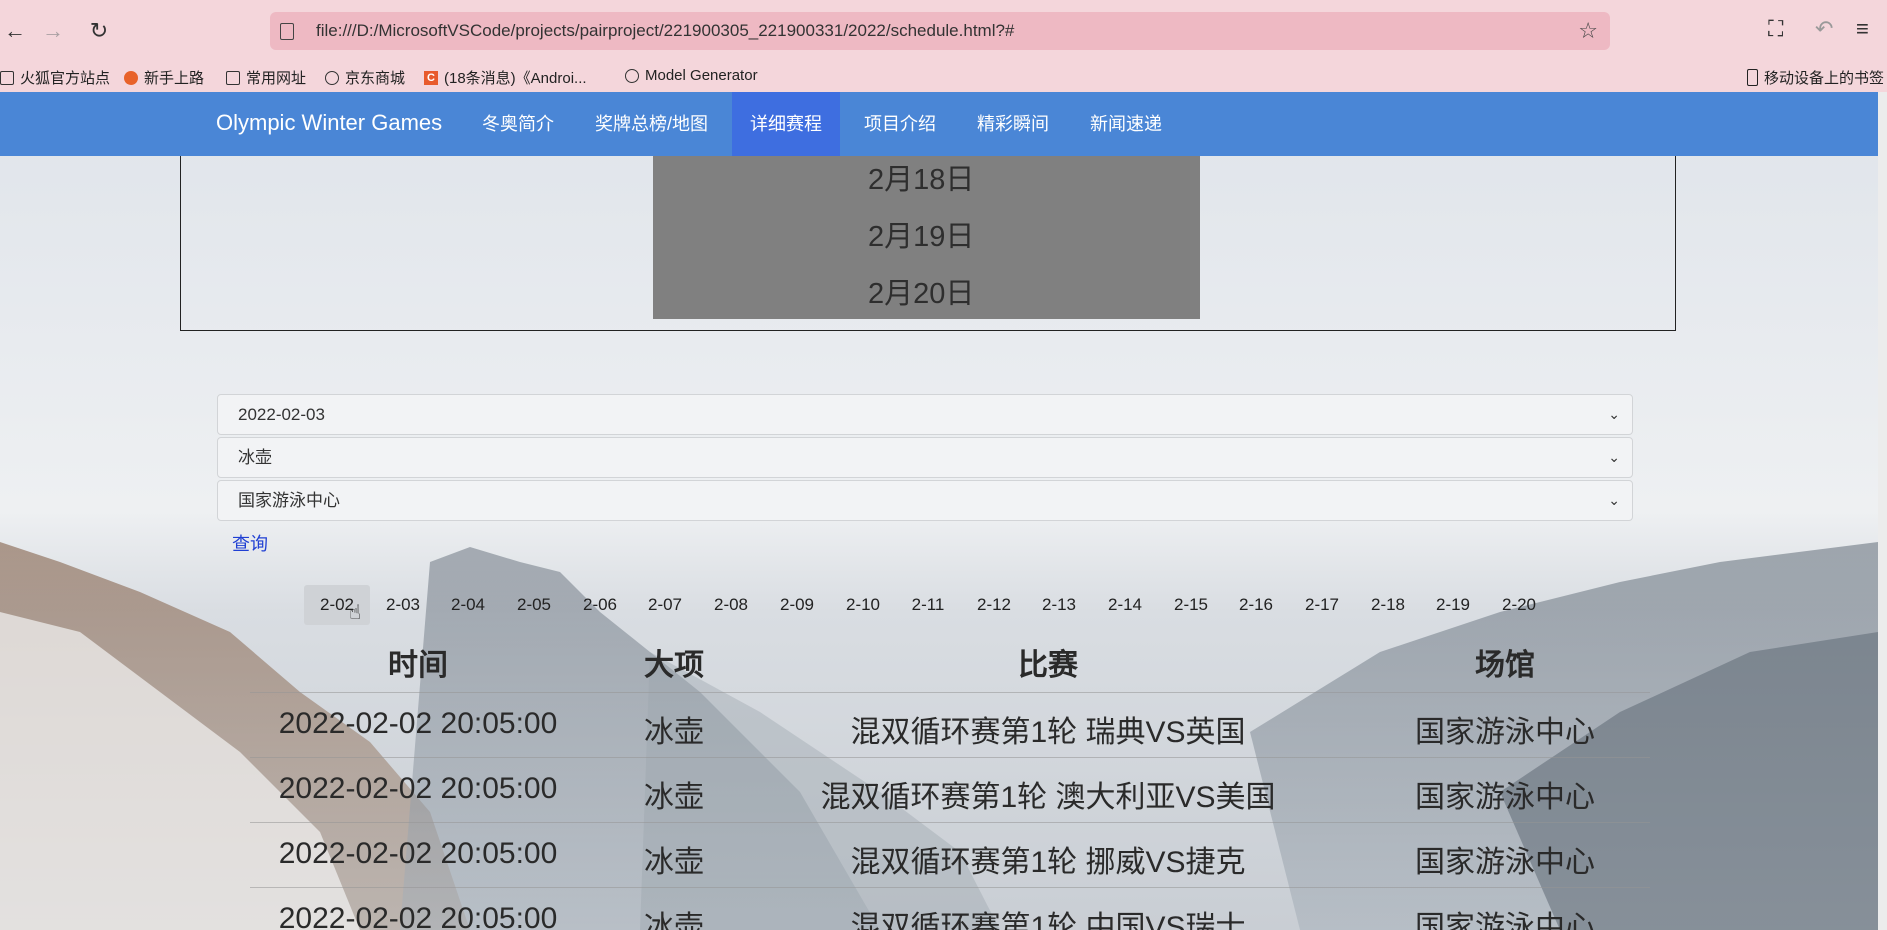  Describe the element at coordinates (1126, 124) in the screenshot. I see `nav-item-news: 新闻速递` at that location.